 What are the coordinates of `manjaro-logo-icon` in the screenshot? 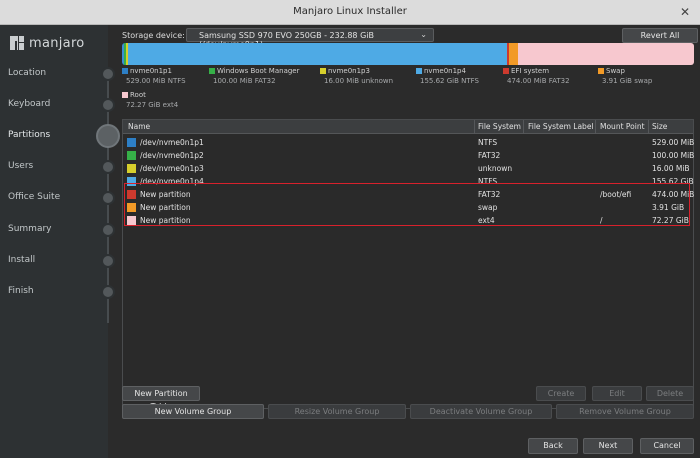 It's located at (17, 43).